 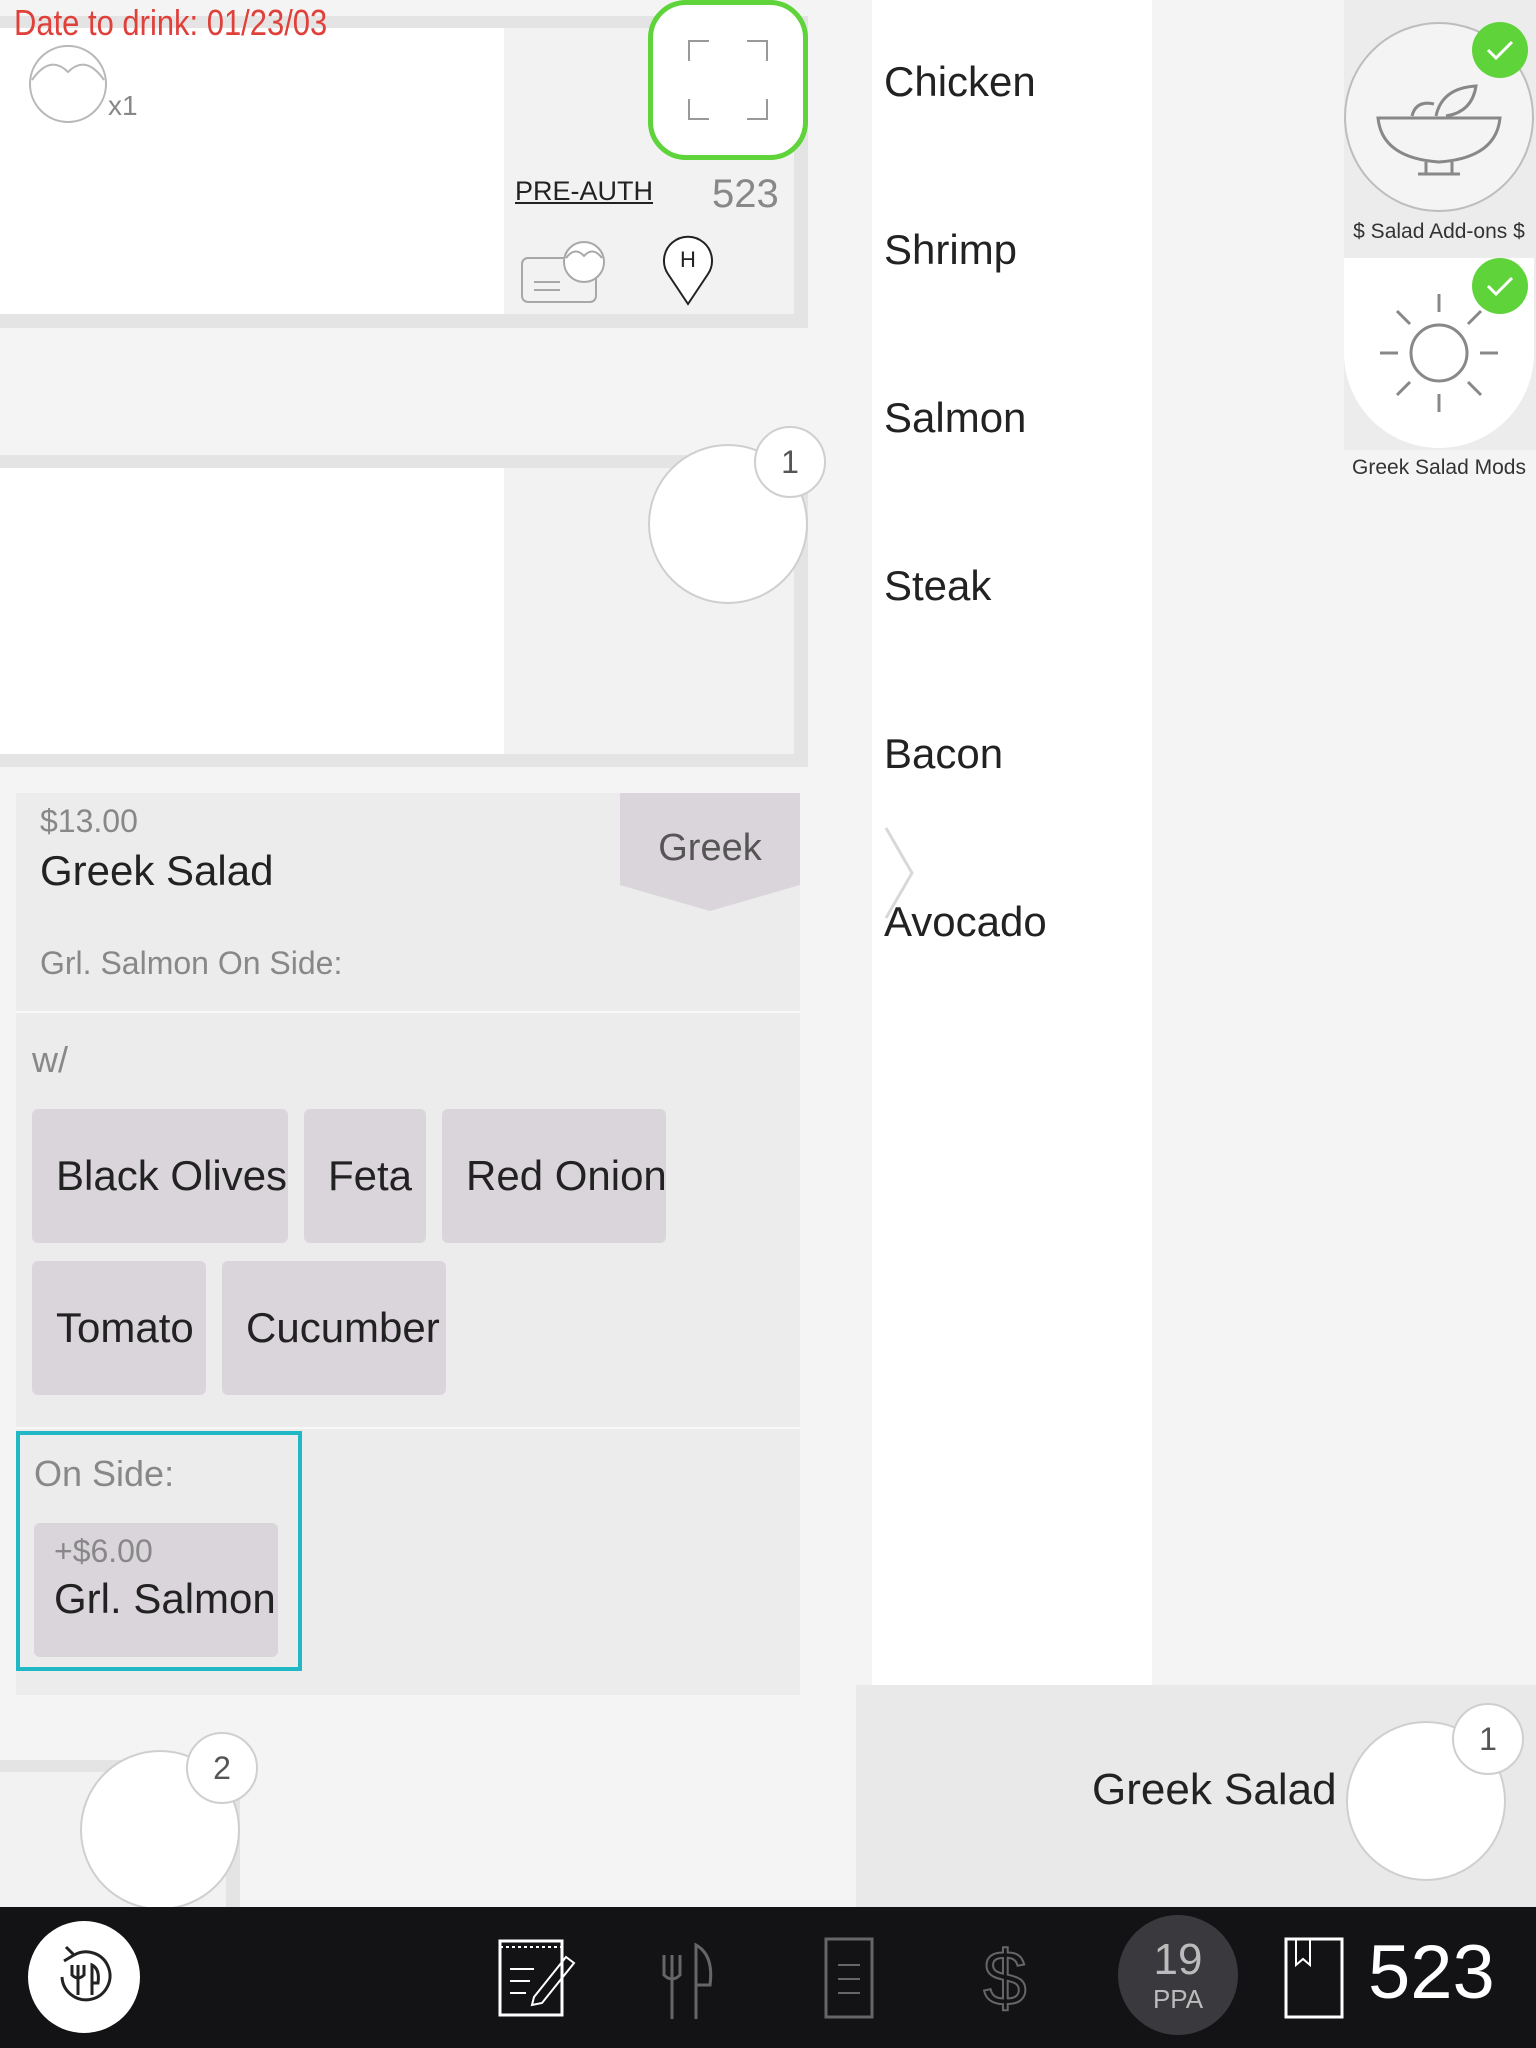 What do you see at coordinates (86, 1973) in the screenshot?
I see `undo-utensils-icon` at bounding box center [86, 1973].